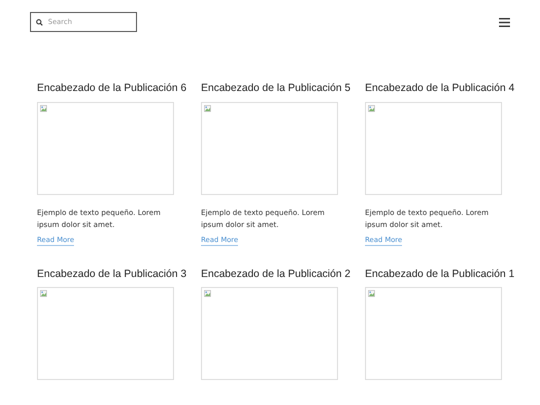 Image resolution: width=540 pixels, height=405 pixels. What do you see at coordinates (39, 22) in the screenshot?
I see `search-icon` at bounding box center [39, 22].